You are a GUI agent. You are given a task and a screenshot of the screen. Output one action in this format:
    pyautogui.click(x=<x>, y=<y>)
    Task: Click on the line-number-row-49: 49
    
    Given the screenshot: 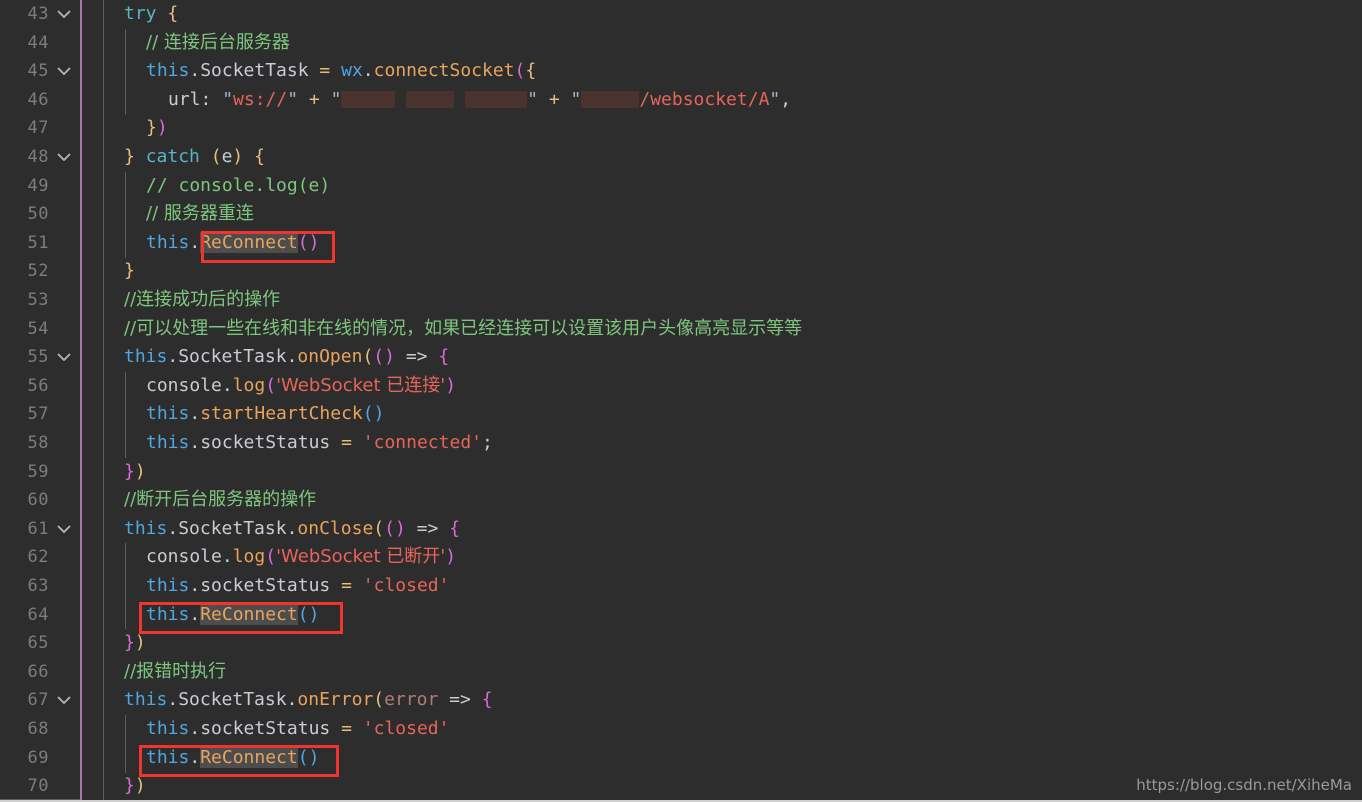 What is the action you would take?
    pyautogui.click(x=40, y=186)
    